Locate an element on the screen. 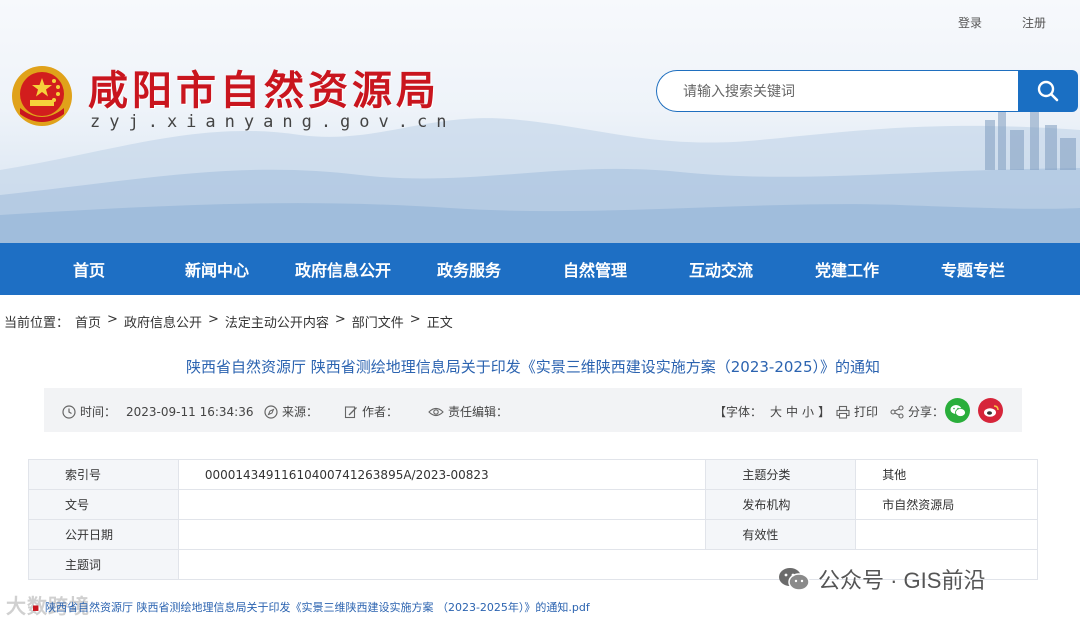 Image resolution: width=1080 pixels, height=624 pixels. breadcrumb-info-disclosure: 政府信息公开 is located at coordinates (163, 321).